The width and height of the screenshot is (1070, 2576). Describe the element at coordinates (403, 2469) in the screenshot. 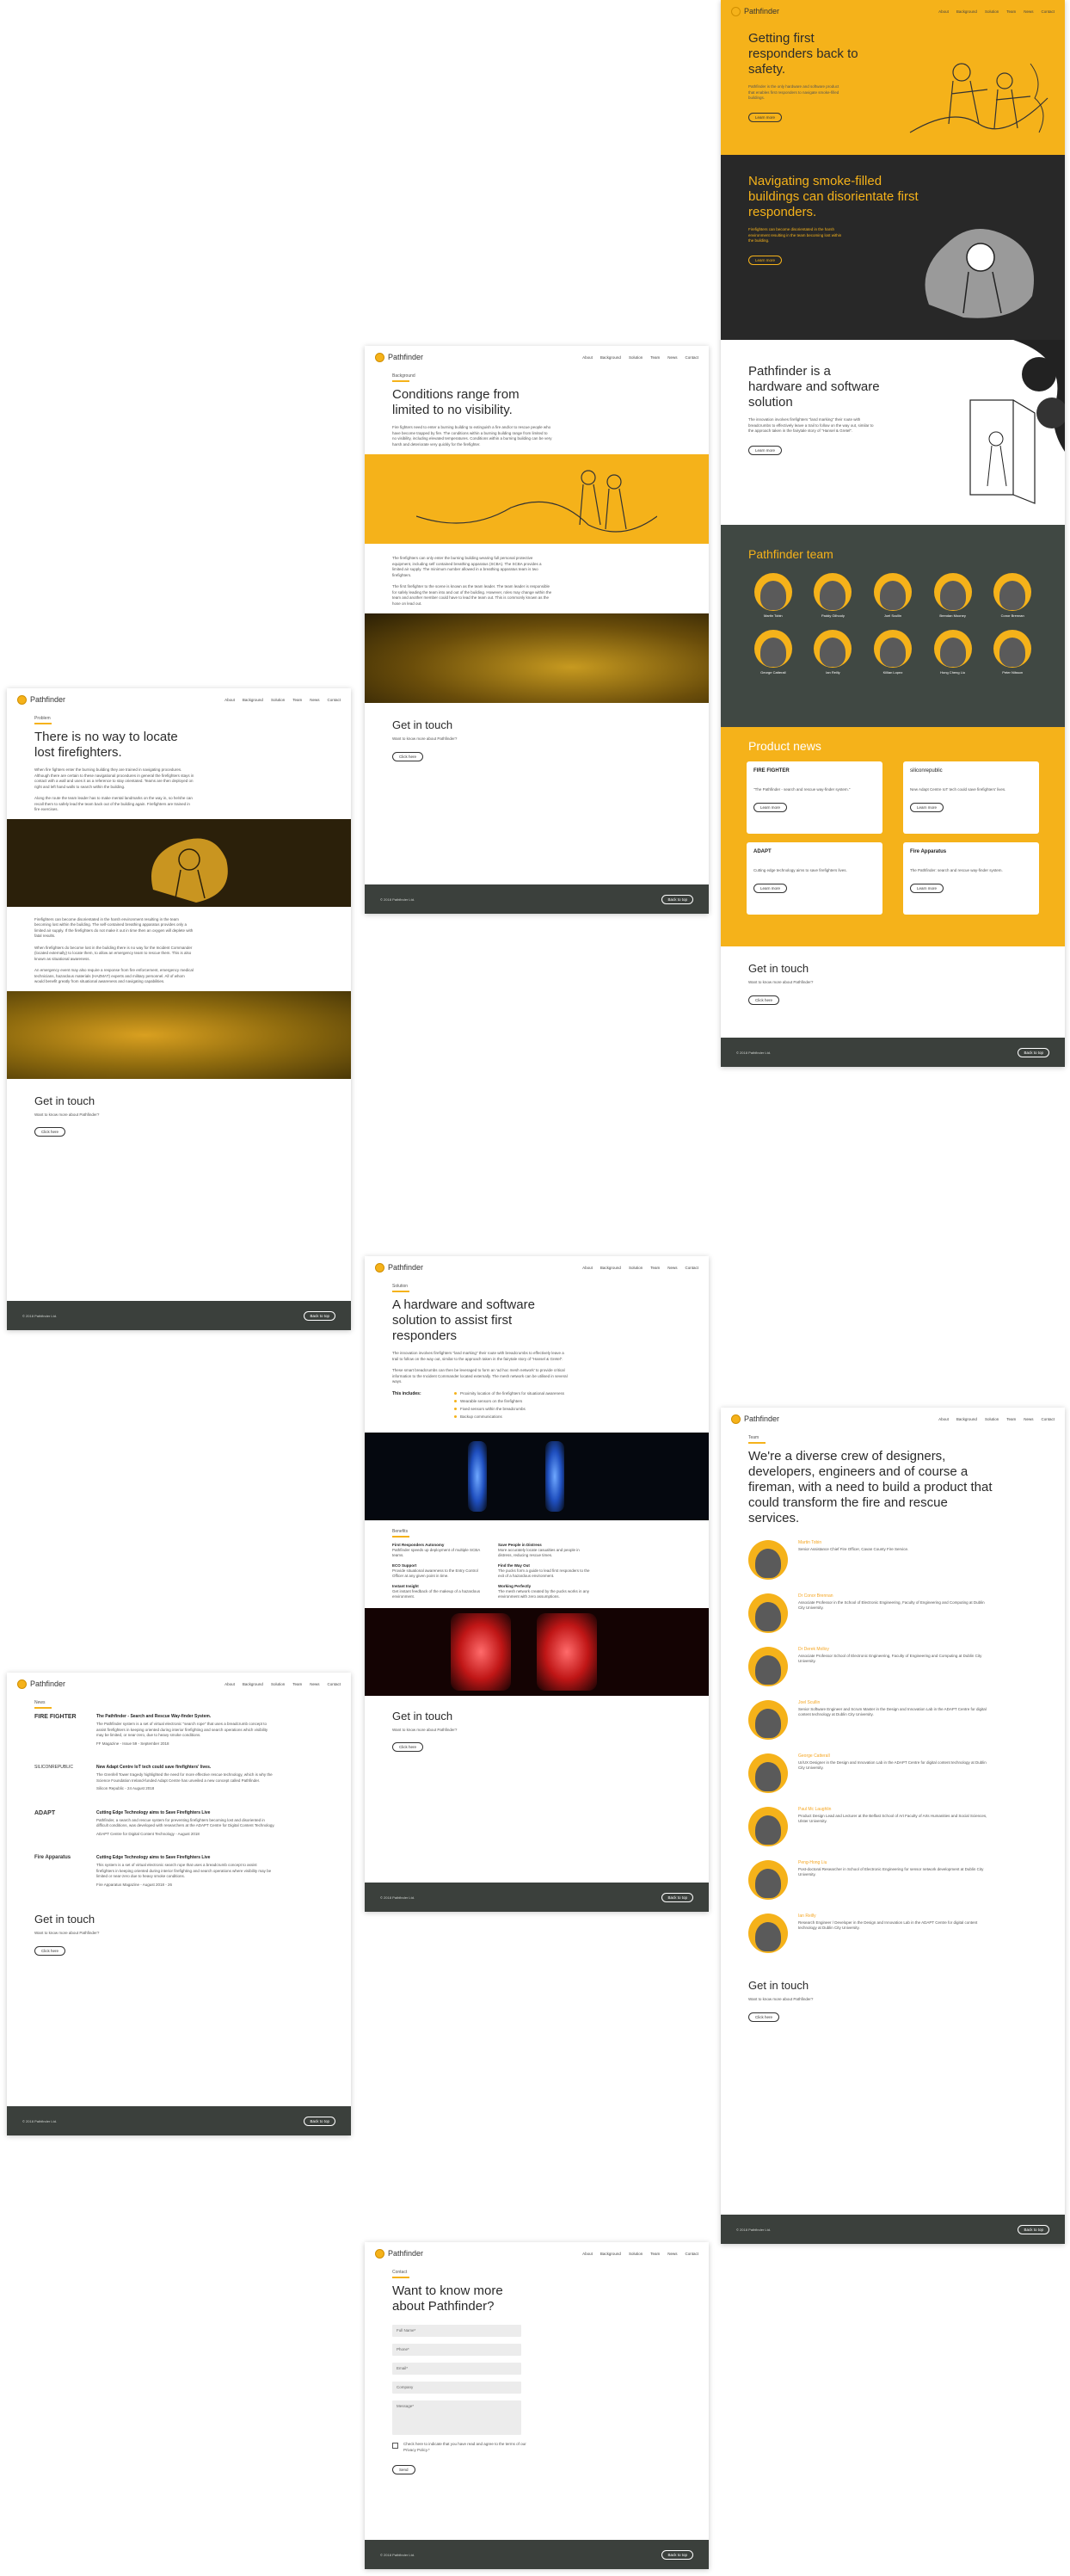

I see `send-button: Send` at that location.